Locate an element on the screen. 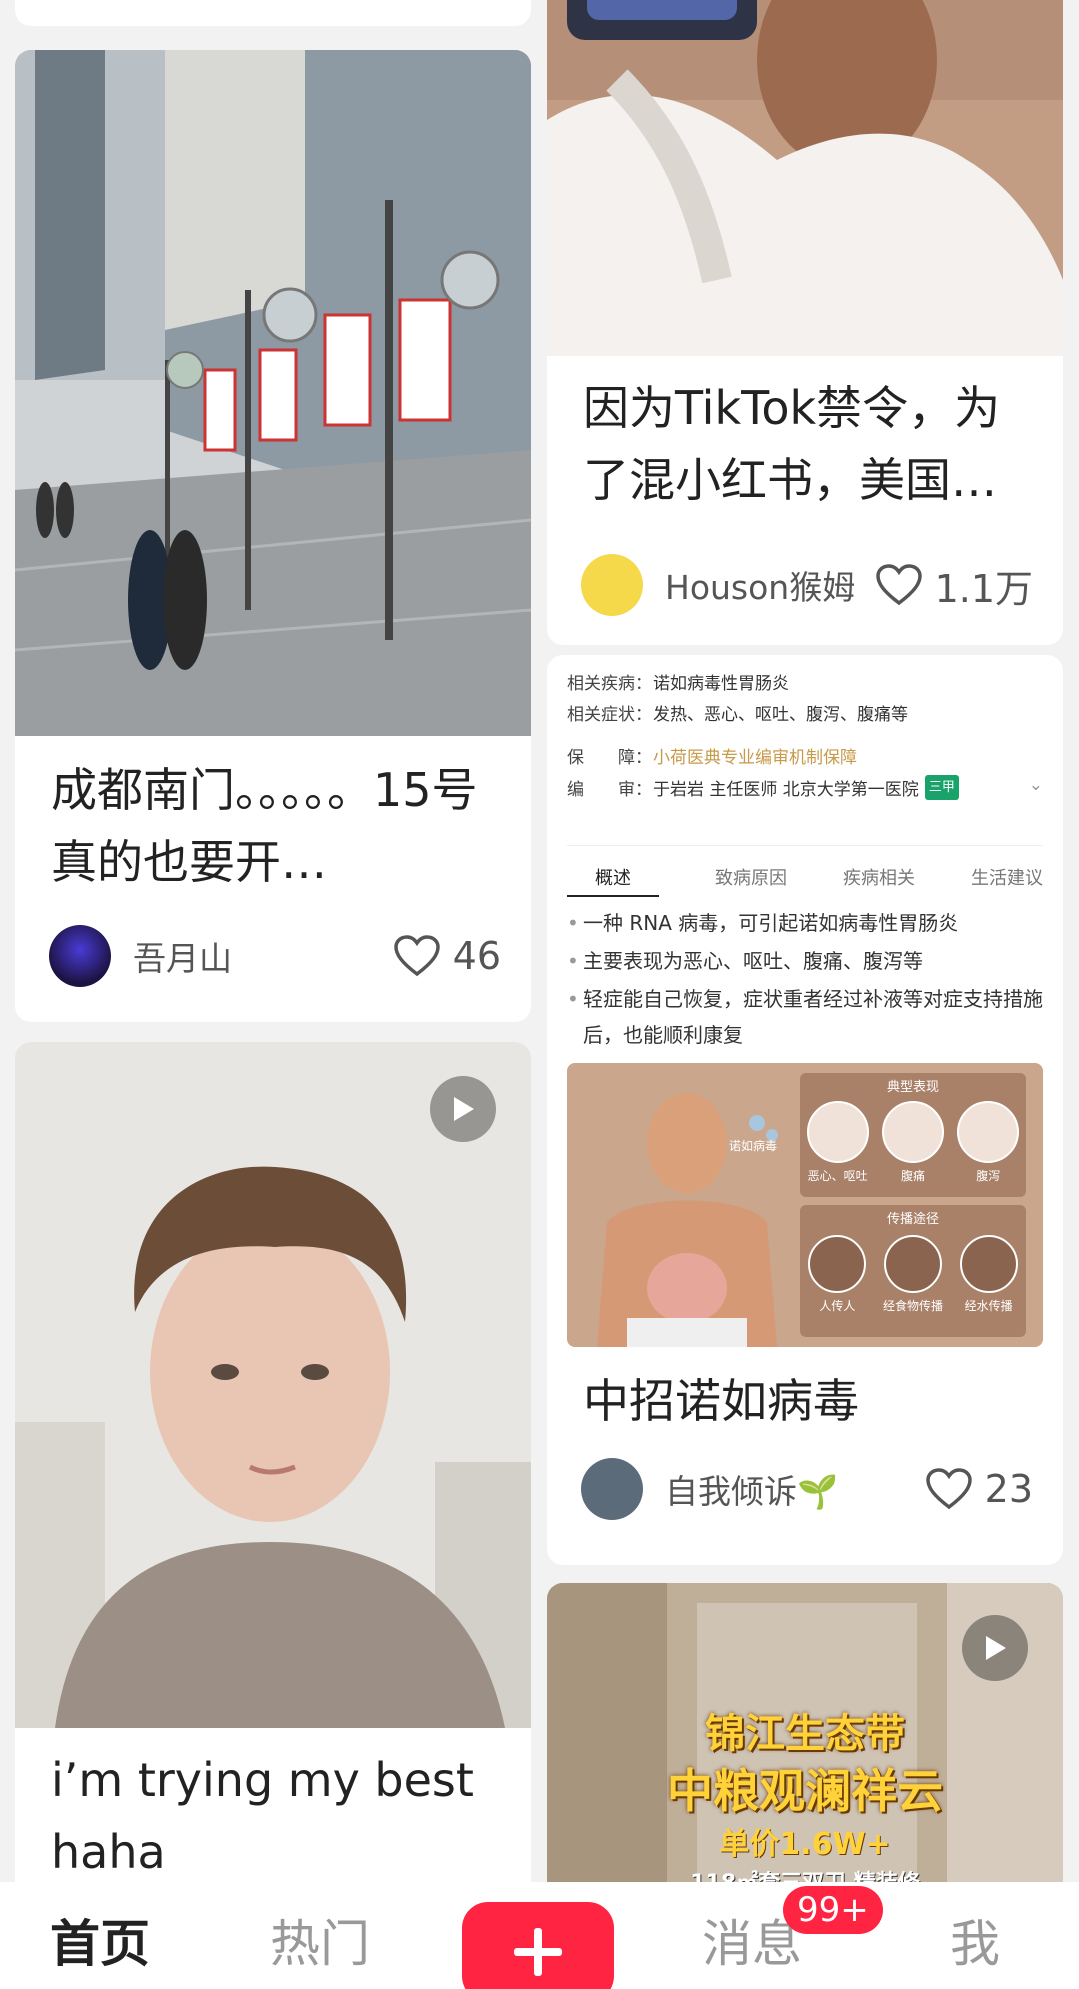 Image resolution: width=1079 pixels, height=1989 pixels. like-count: 1.1万 is located at coordinates (983, 588).